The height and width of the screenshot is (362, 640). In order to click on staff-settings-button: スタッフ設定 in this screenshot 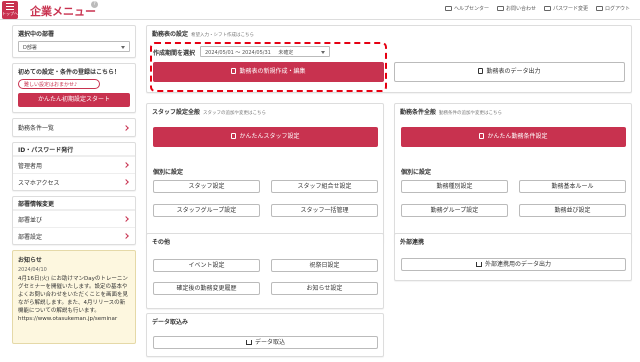, I will do `click(206, 186)`.